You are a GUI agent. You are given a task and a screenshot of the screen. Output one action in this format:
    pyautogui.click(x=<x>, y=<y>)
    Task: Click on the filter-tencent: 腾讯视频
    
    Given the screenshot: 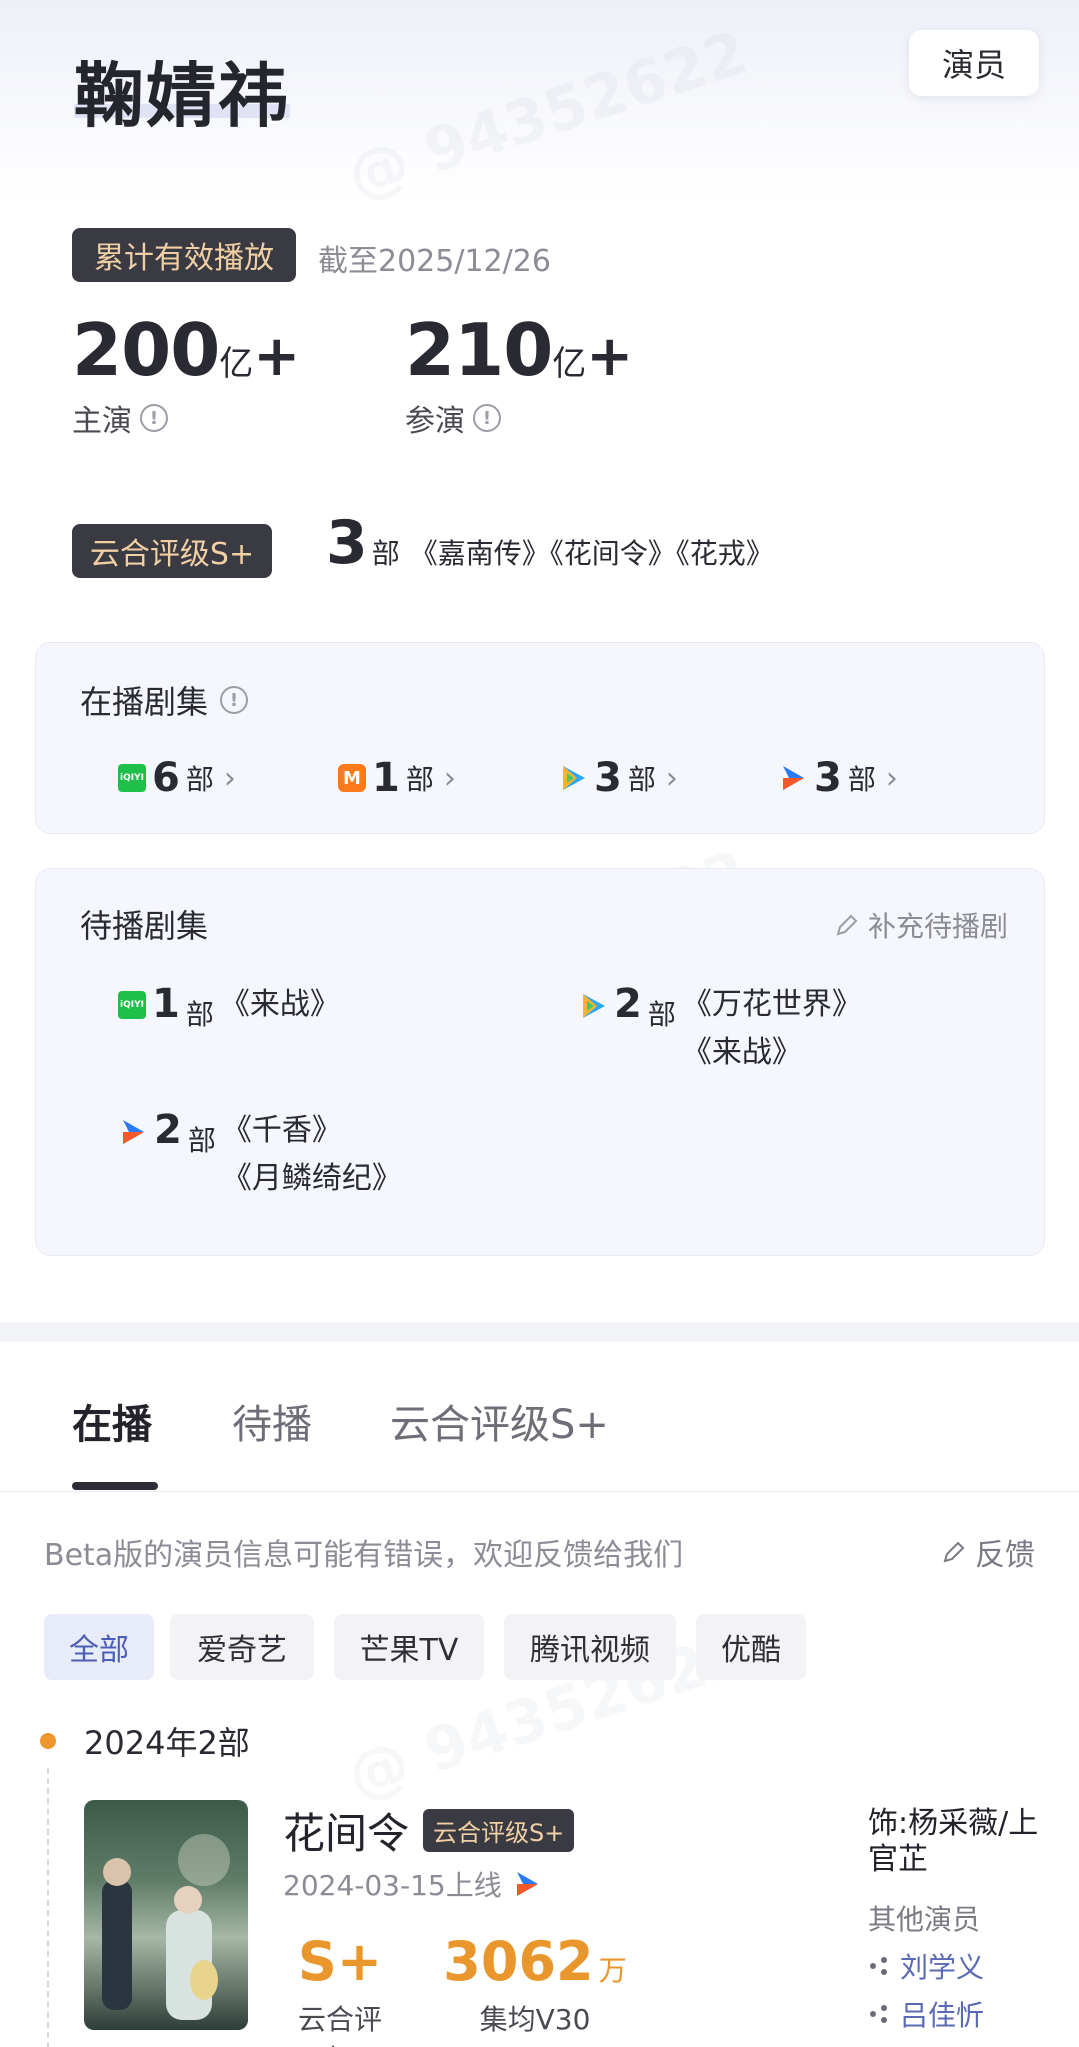 What is the action you would take?
    pyautogui.click(x=590, y=1647)
    